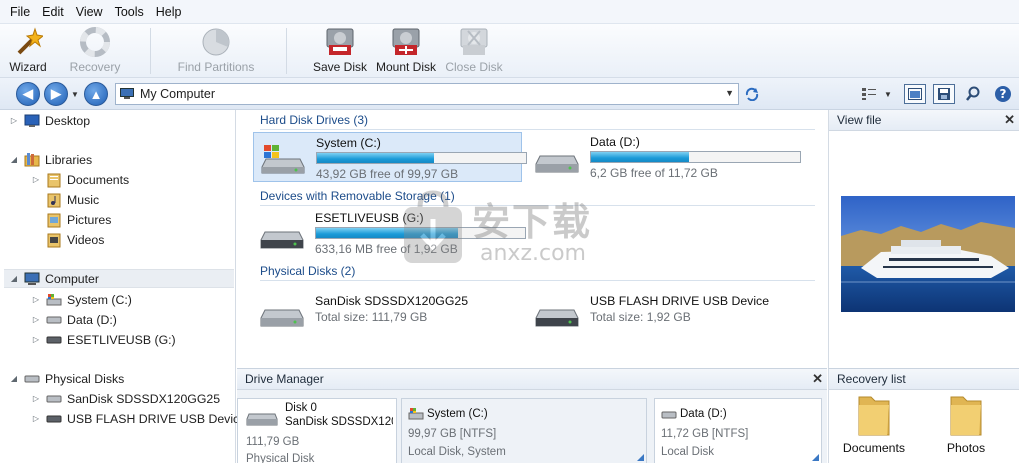 This screenshot has height=463, width=1019. Describe the element at coordinates (340, 42) in the screenshot. I see `save-disk-icon` at that location.